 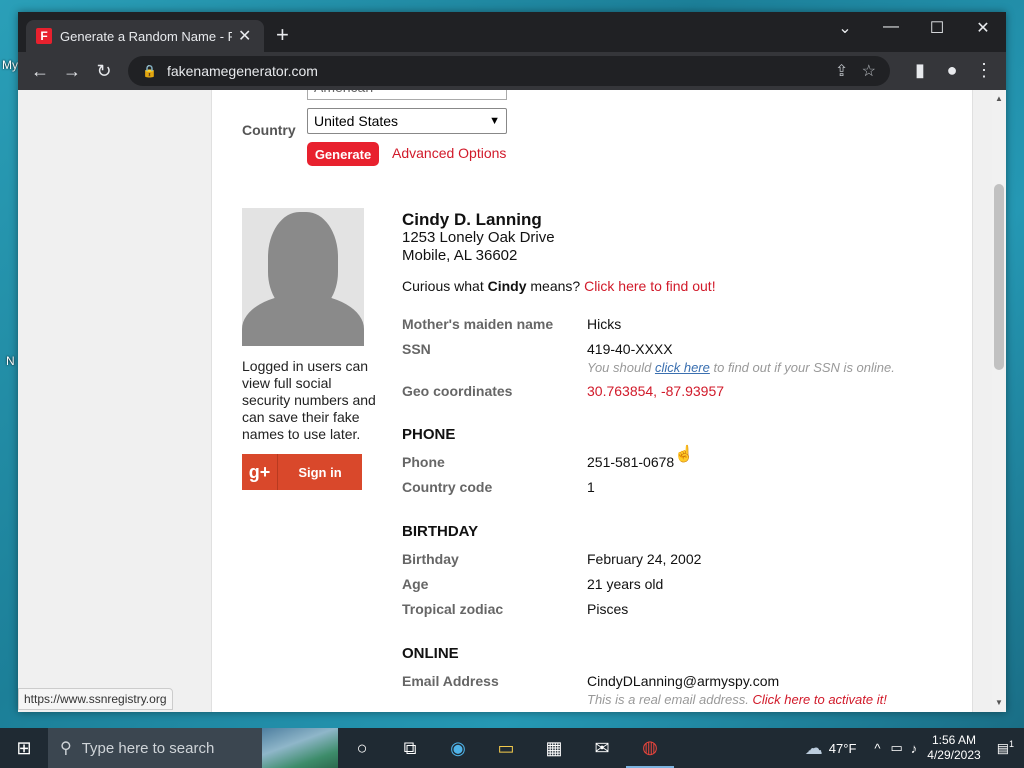 What do you see at coordinates (10, 361) in the screenshot?
I see `desktop-icon-label: N` at bounding box center [10, 361].